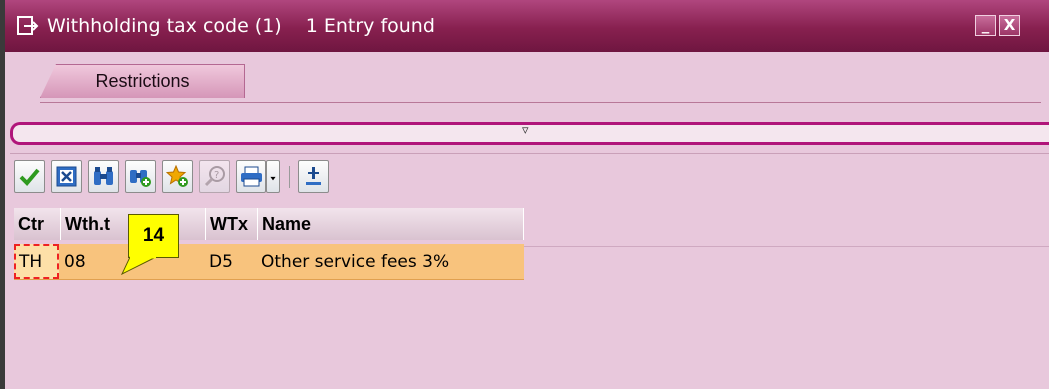 The width and height of the screenshot is (1049, 389). I want to click on table-row: TH 08 D5 Other service fees 3%, so click(269, 262).